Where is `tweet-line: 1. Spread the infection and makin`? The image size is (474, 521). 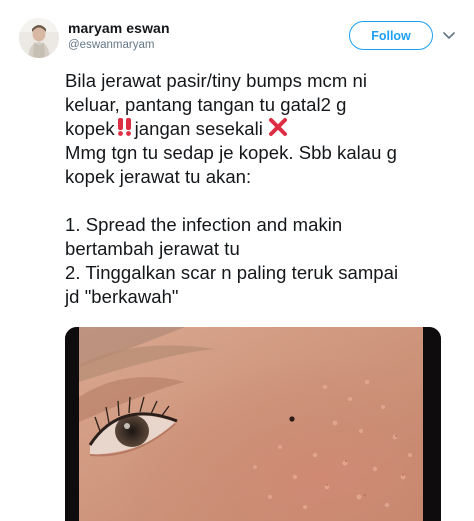
tweet-line: 1. Spread the infection and makin is located at coordinates (204, 224).